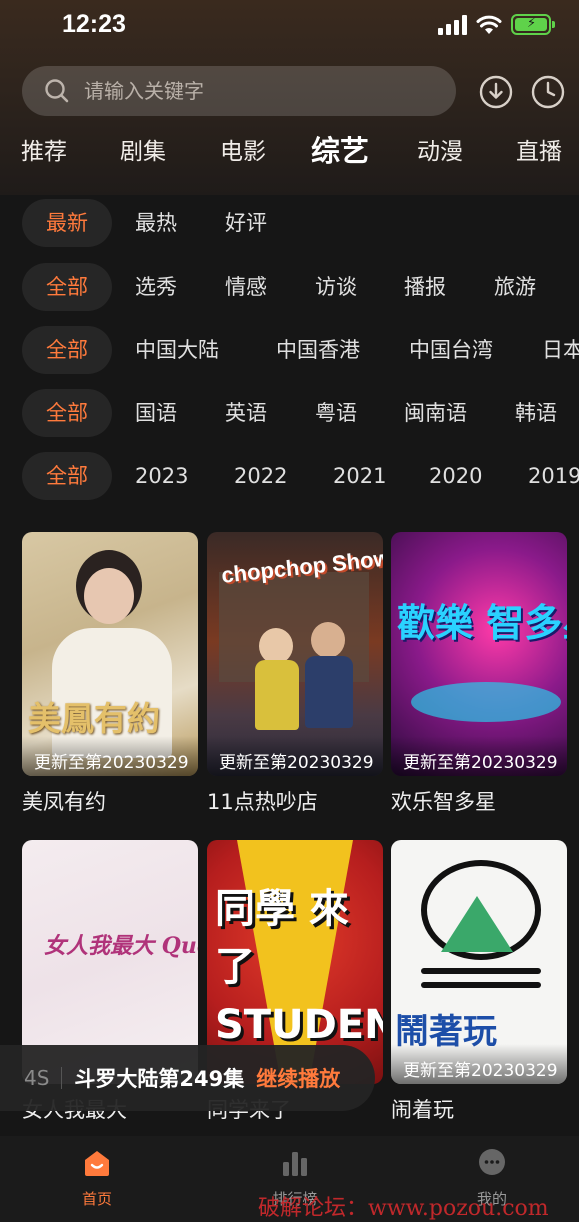 The width and height of the screenshot is (579, 1222). Describe the element at coordinates (298, 1078) in the screenshot. I see `continue-play-button: 继续播放` at that location.